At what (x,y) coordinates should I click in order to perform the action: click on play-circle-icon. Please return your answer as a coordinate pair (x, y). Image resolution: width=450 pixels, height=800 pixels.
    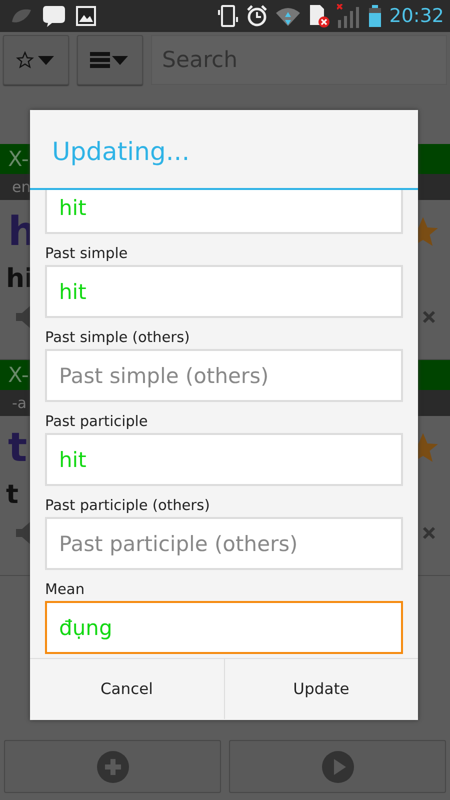
    Looking at the image, I should click on (338, 766).